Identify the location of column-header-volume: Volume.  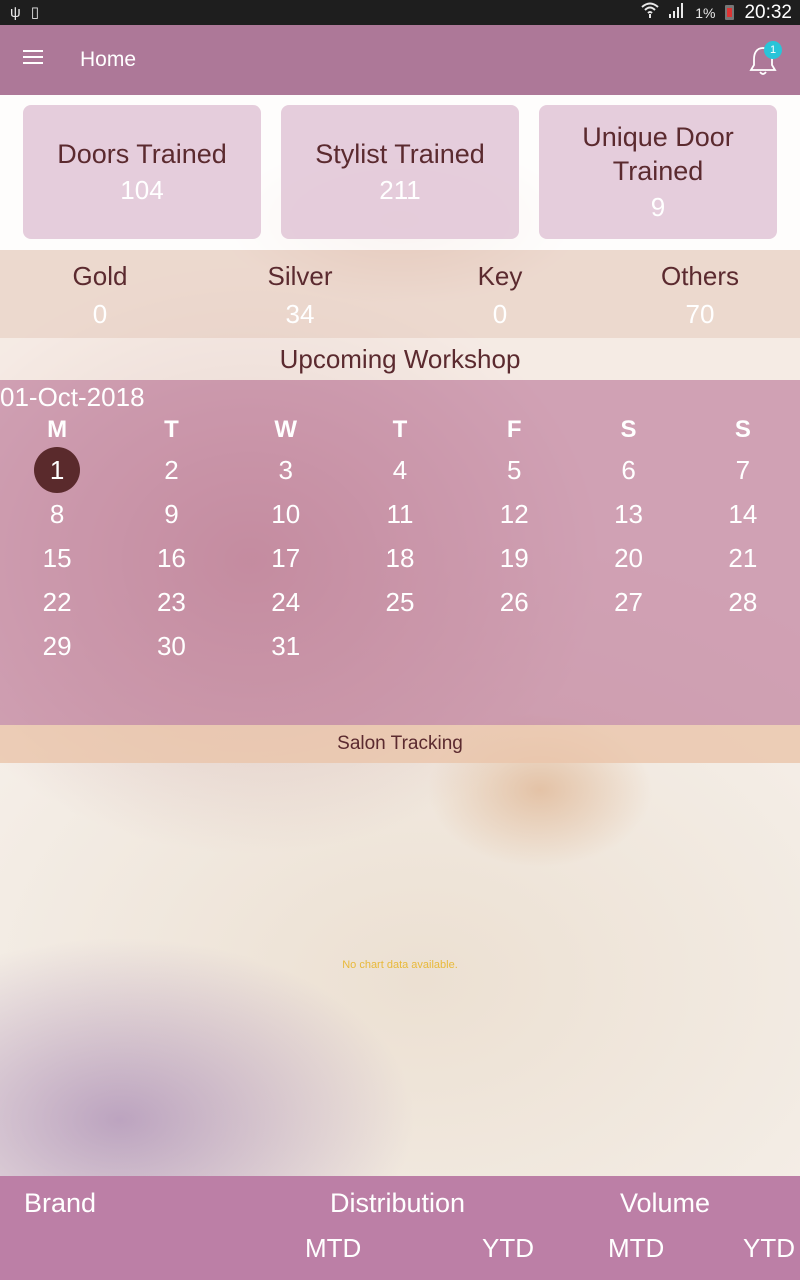
(665, 1203).